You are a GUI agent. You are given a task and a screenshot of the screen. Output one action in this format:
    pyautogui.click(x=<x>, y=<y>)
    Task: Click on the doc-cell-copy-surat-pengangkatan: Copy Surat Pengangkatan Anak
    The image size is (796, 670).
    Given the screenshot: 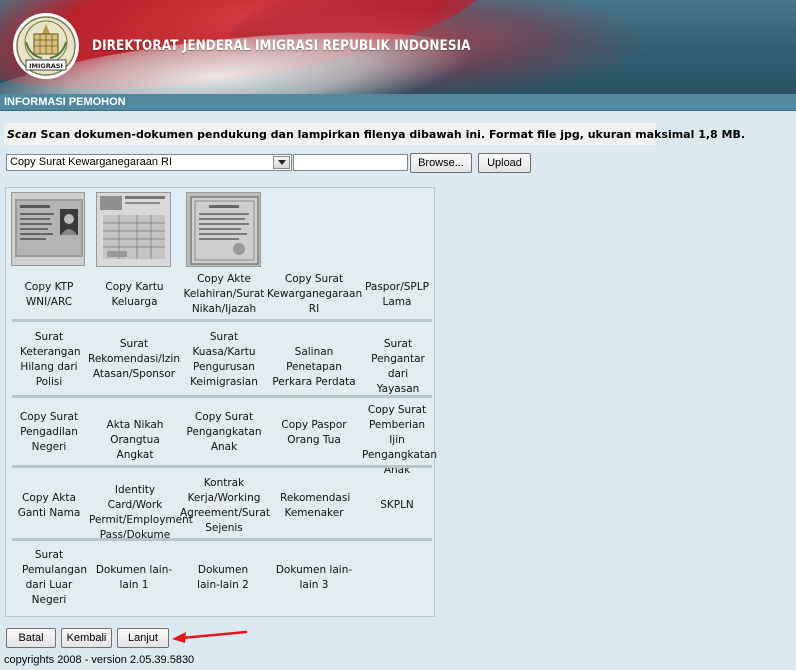 What is the action you would take?
    pyautogui.click(x=224, y=432)
    